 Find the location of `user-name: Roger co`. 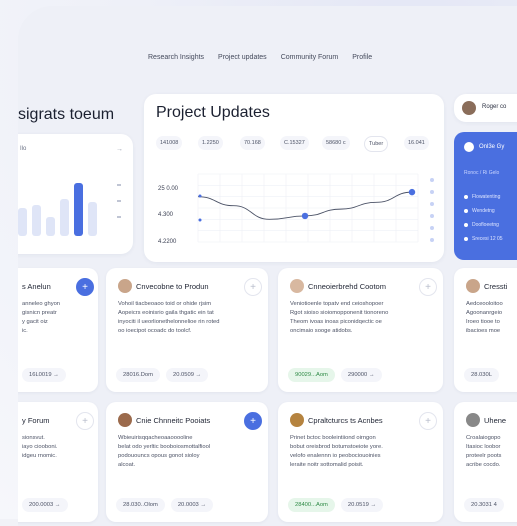

user-name: Roger co is located at coordinates (494, 107).